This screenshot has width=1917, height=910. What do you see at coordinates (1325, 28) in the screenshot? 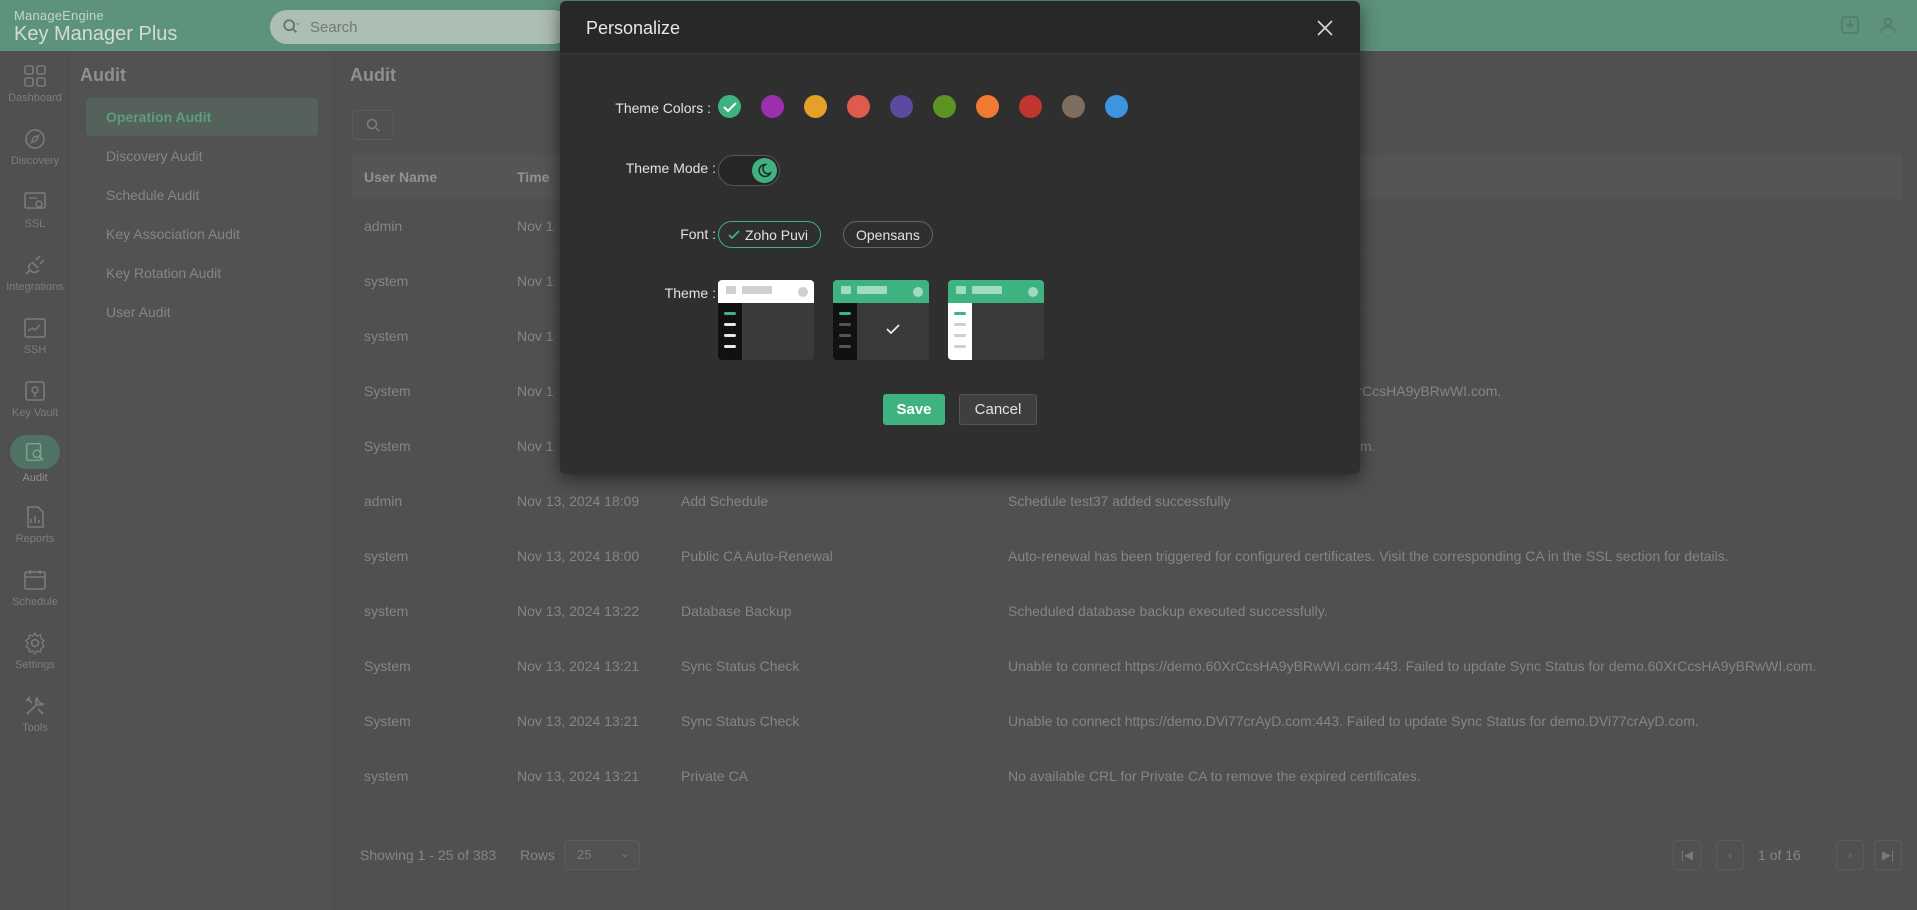
I see `close-icon` at bounding box center [1325, 28].